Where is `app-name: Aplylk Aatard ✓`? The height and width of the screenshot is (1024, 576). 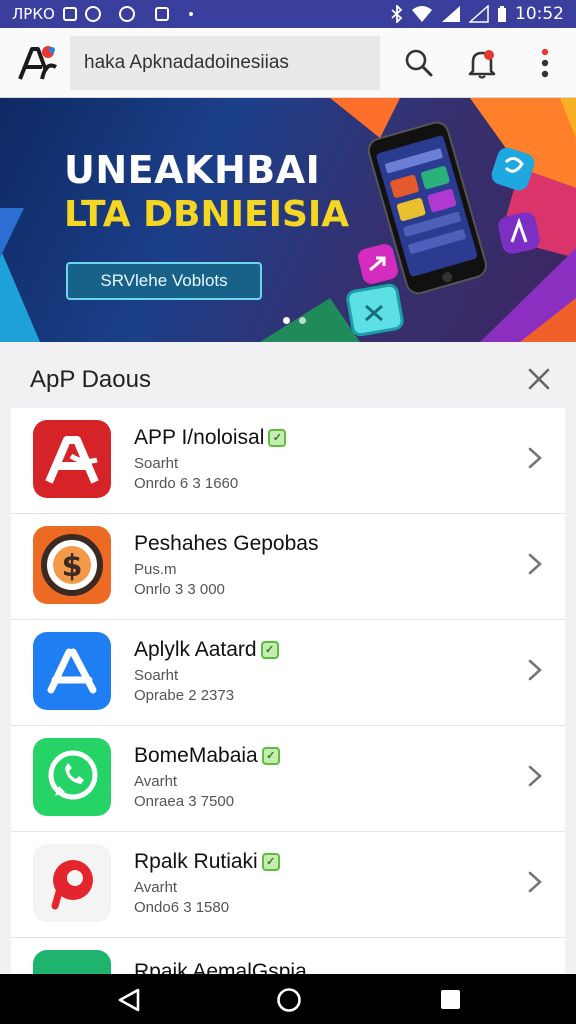
app-name: Aplylk Aatard ✓ is located at coordinates (206, 650).